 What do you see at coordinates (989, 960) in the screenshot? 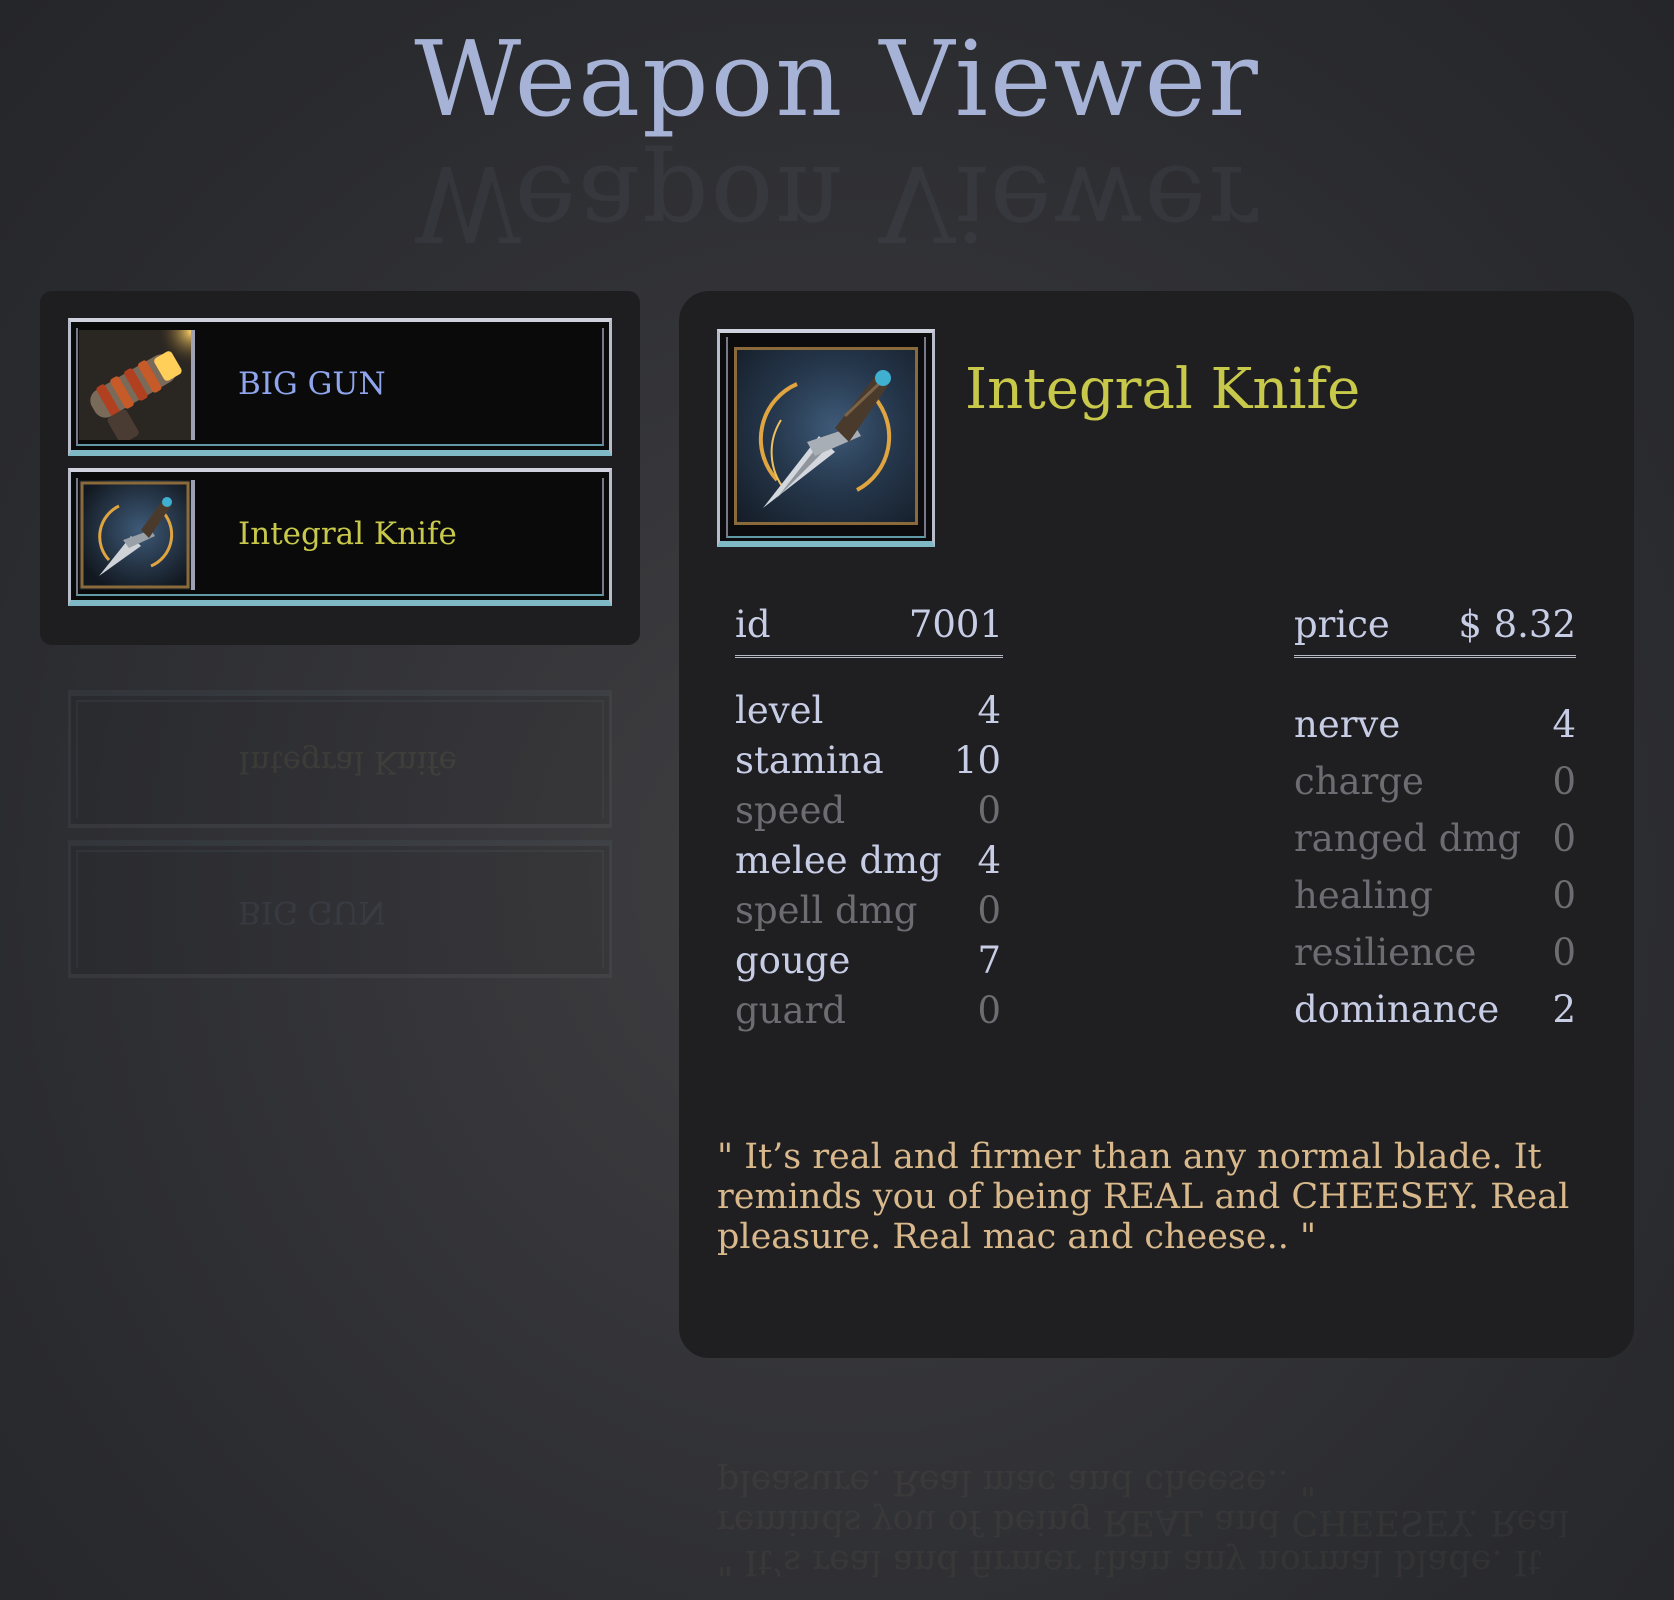
I see `stat-value: 7` at bounding box center [989, 960].